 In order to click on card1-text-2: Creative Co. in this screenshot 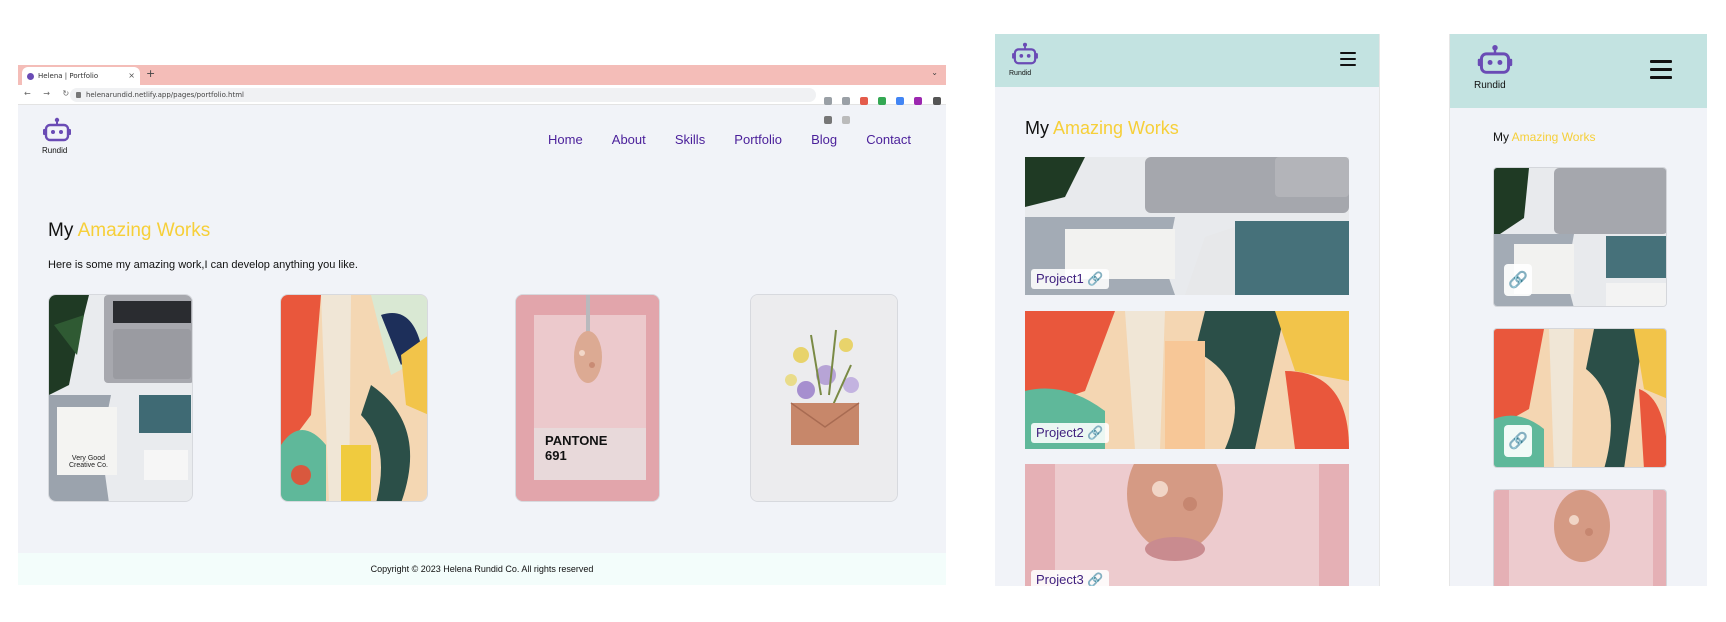, I will do `click(88, 465)`.